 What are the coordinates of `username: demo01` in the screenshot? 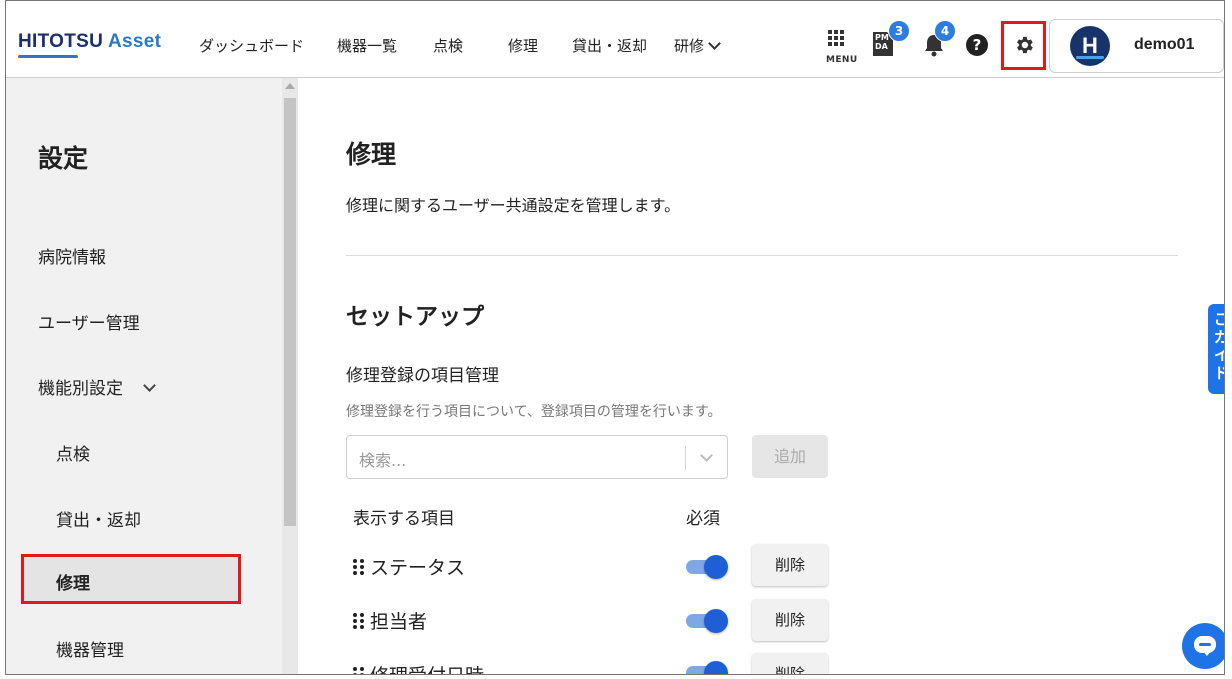 It's located at (1164, 44).